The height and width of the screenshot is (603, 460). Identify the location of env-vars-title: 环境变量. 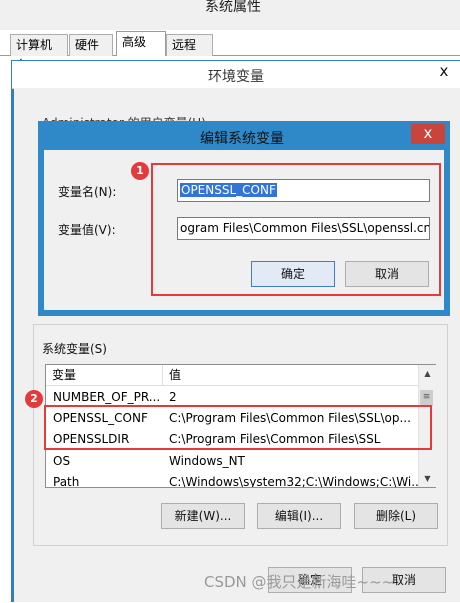
(236, 77).